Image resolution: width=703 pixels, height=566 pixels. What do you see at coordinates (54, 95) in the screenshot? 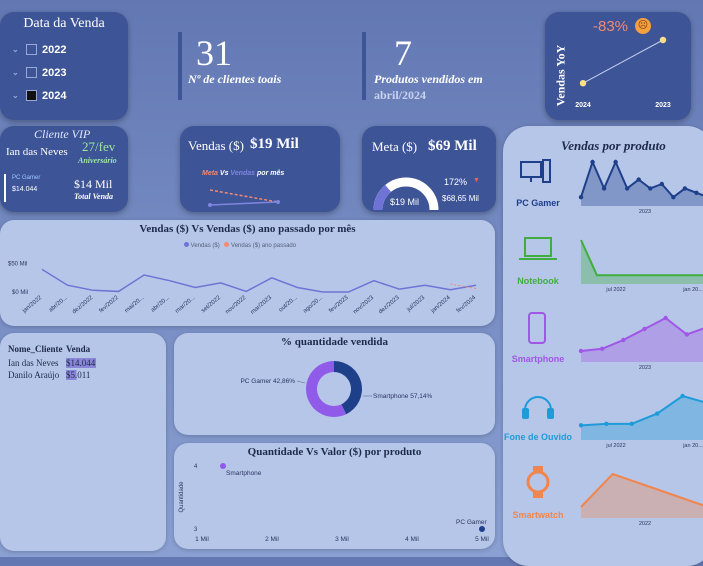
I see `year-label: 2024` at bounding box center [54, 95].